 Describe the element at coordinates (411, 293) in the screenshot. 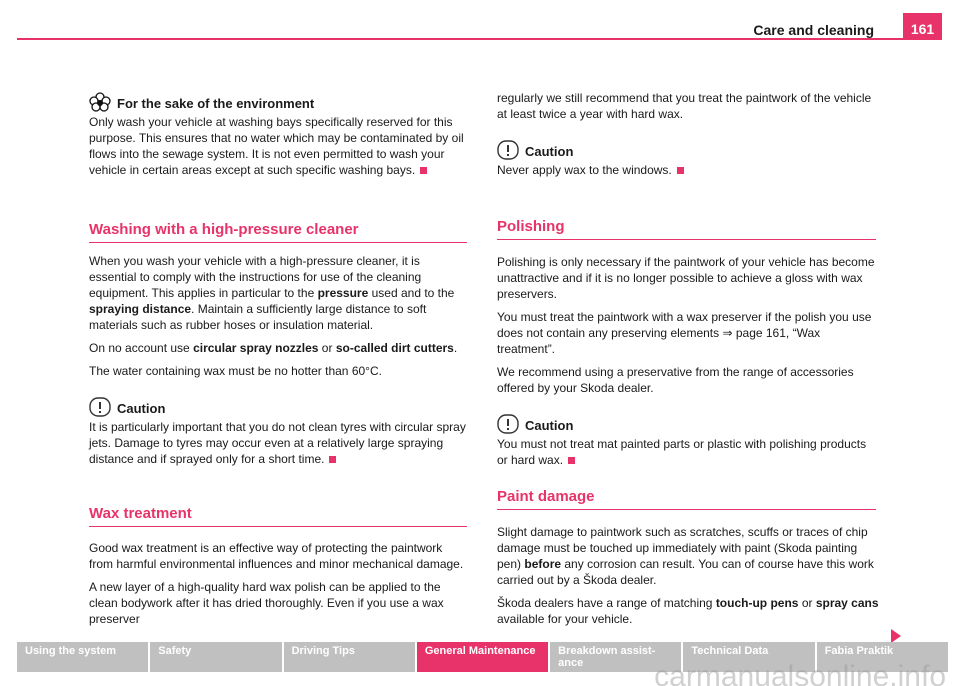

I see `text: used and to the` at that location.